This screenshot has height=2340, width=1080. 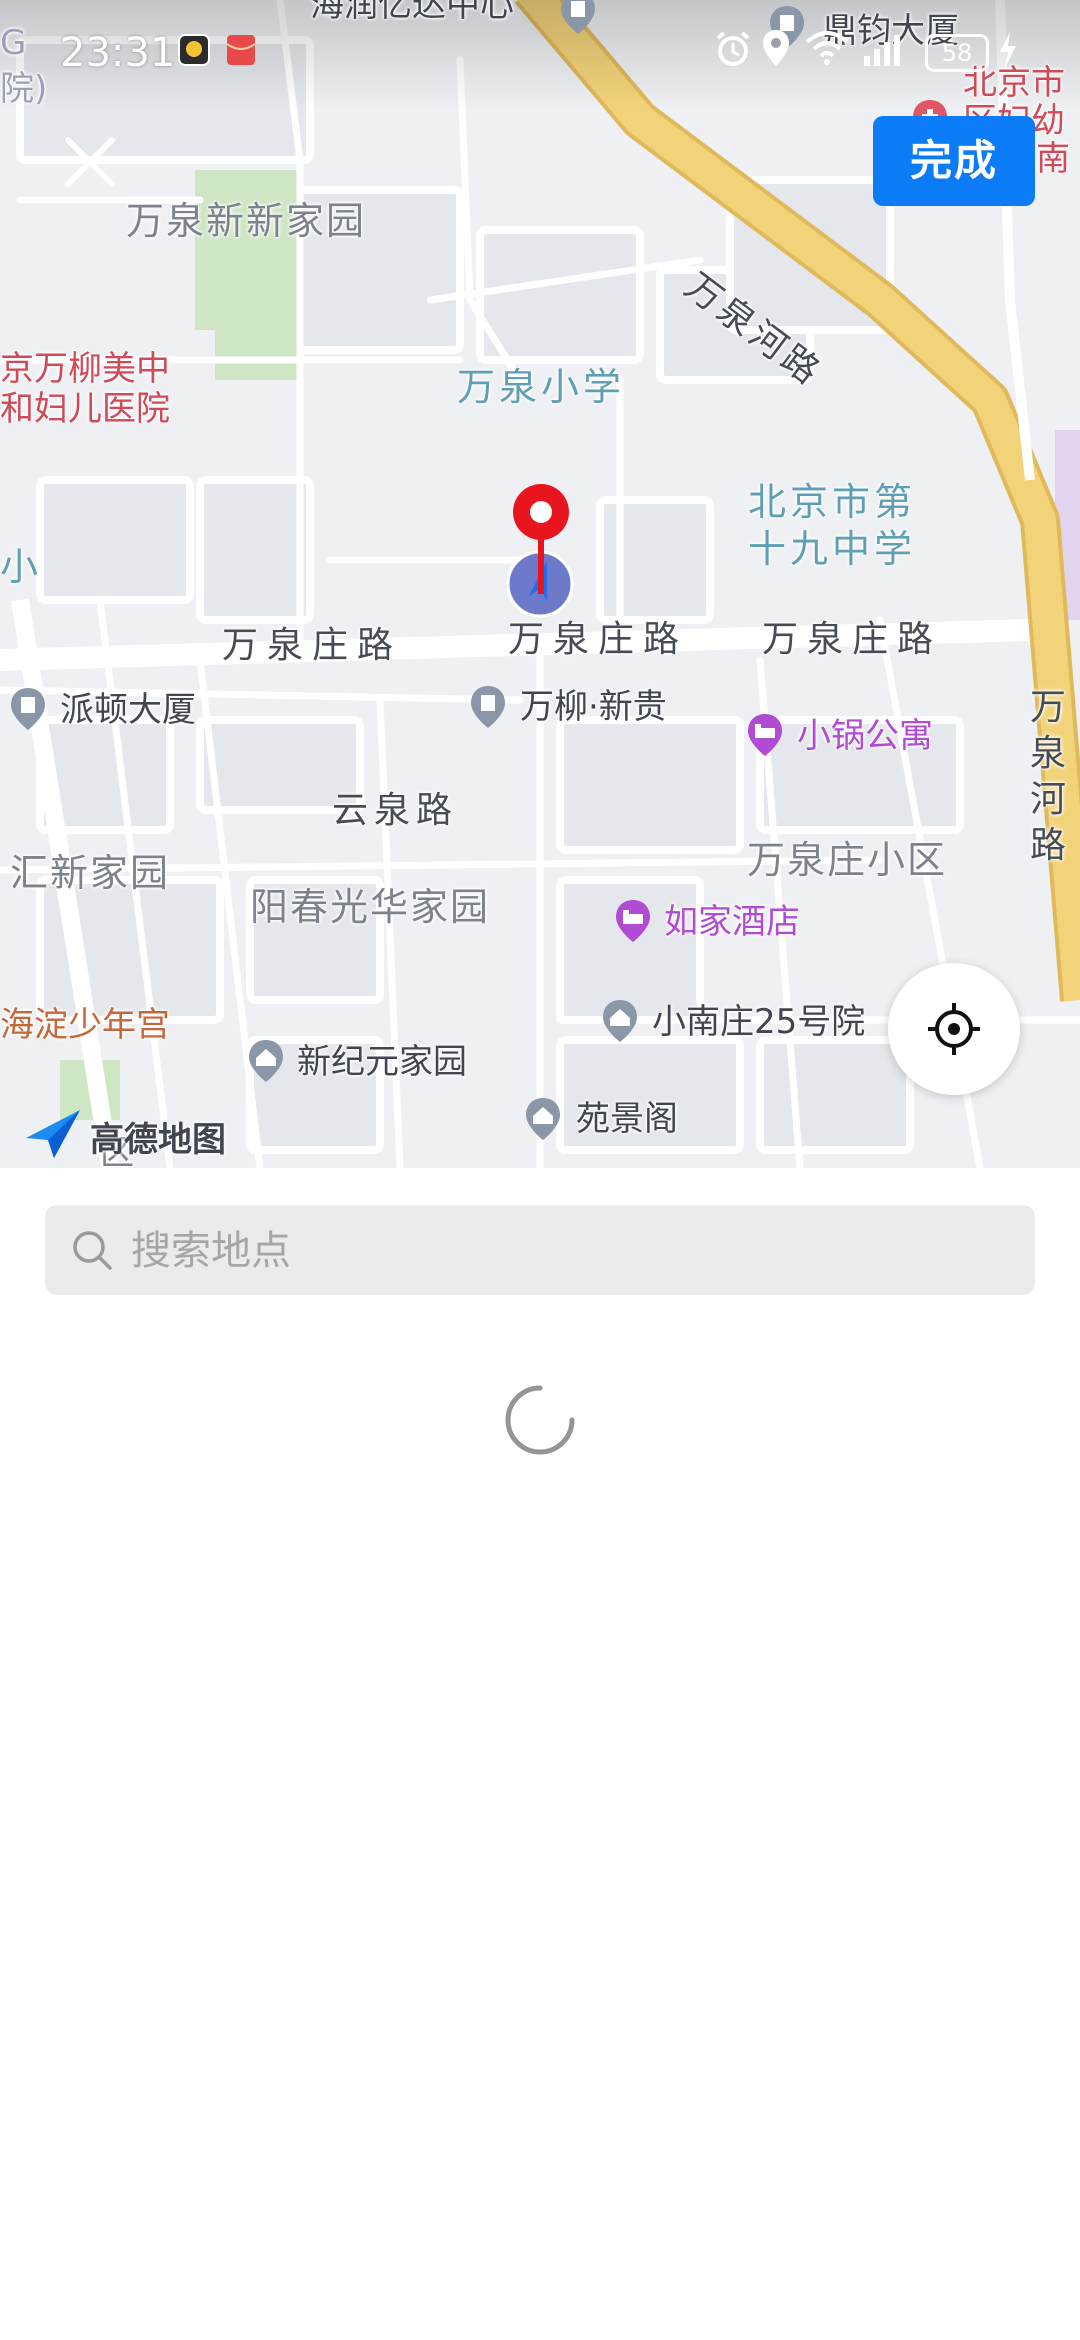 I want to click on place-label: 海淀少年宫, so click(x=85, y=1025).